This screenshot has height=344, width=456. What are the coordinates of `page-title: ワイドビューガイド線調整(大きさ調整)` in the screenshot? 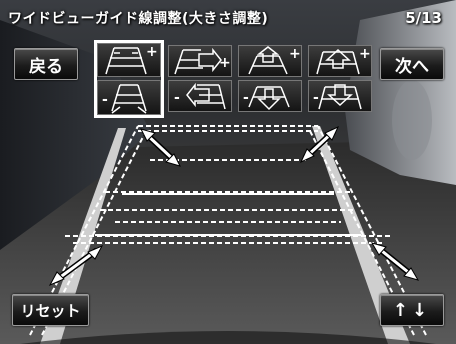 It's located at (138, 19).